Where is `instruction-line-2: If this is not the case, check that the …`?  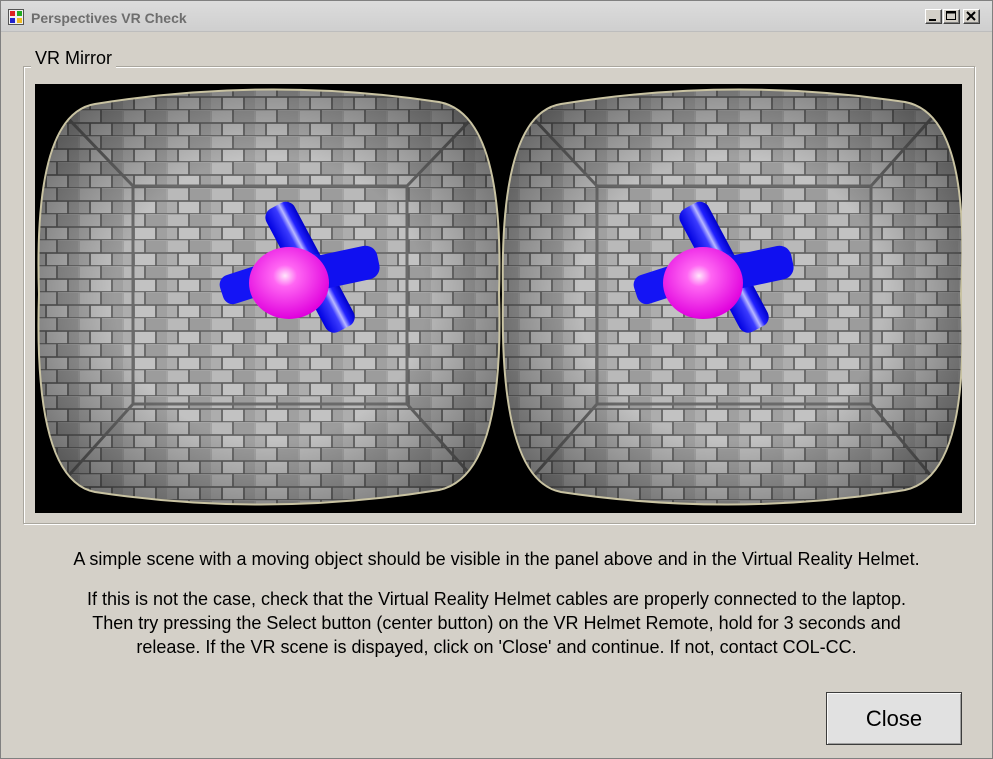
instruction-line-2: If this is not the case, check that the … is located at coordinates (496, 599).